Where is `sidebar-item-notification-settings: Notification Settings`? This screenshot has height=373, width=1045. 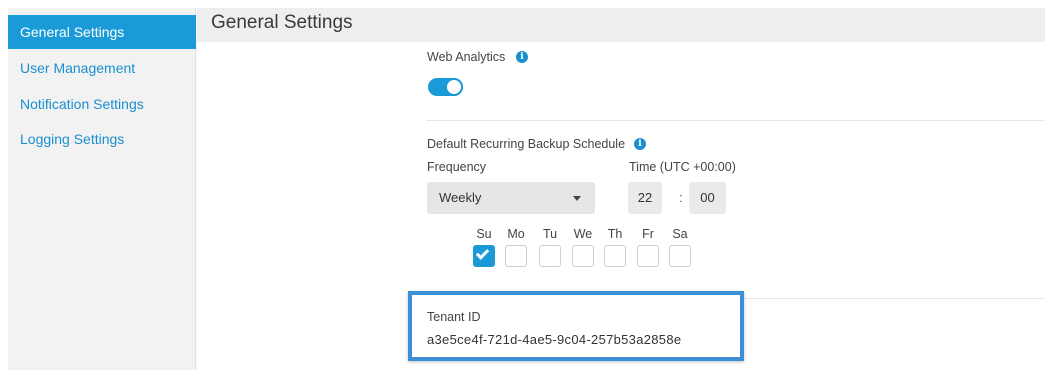
sidebar-item-notification-settings: Notification Settings is located at coordinates (102, 104).